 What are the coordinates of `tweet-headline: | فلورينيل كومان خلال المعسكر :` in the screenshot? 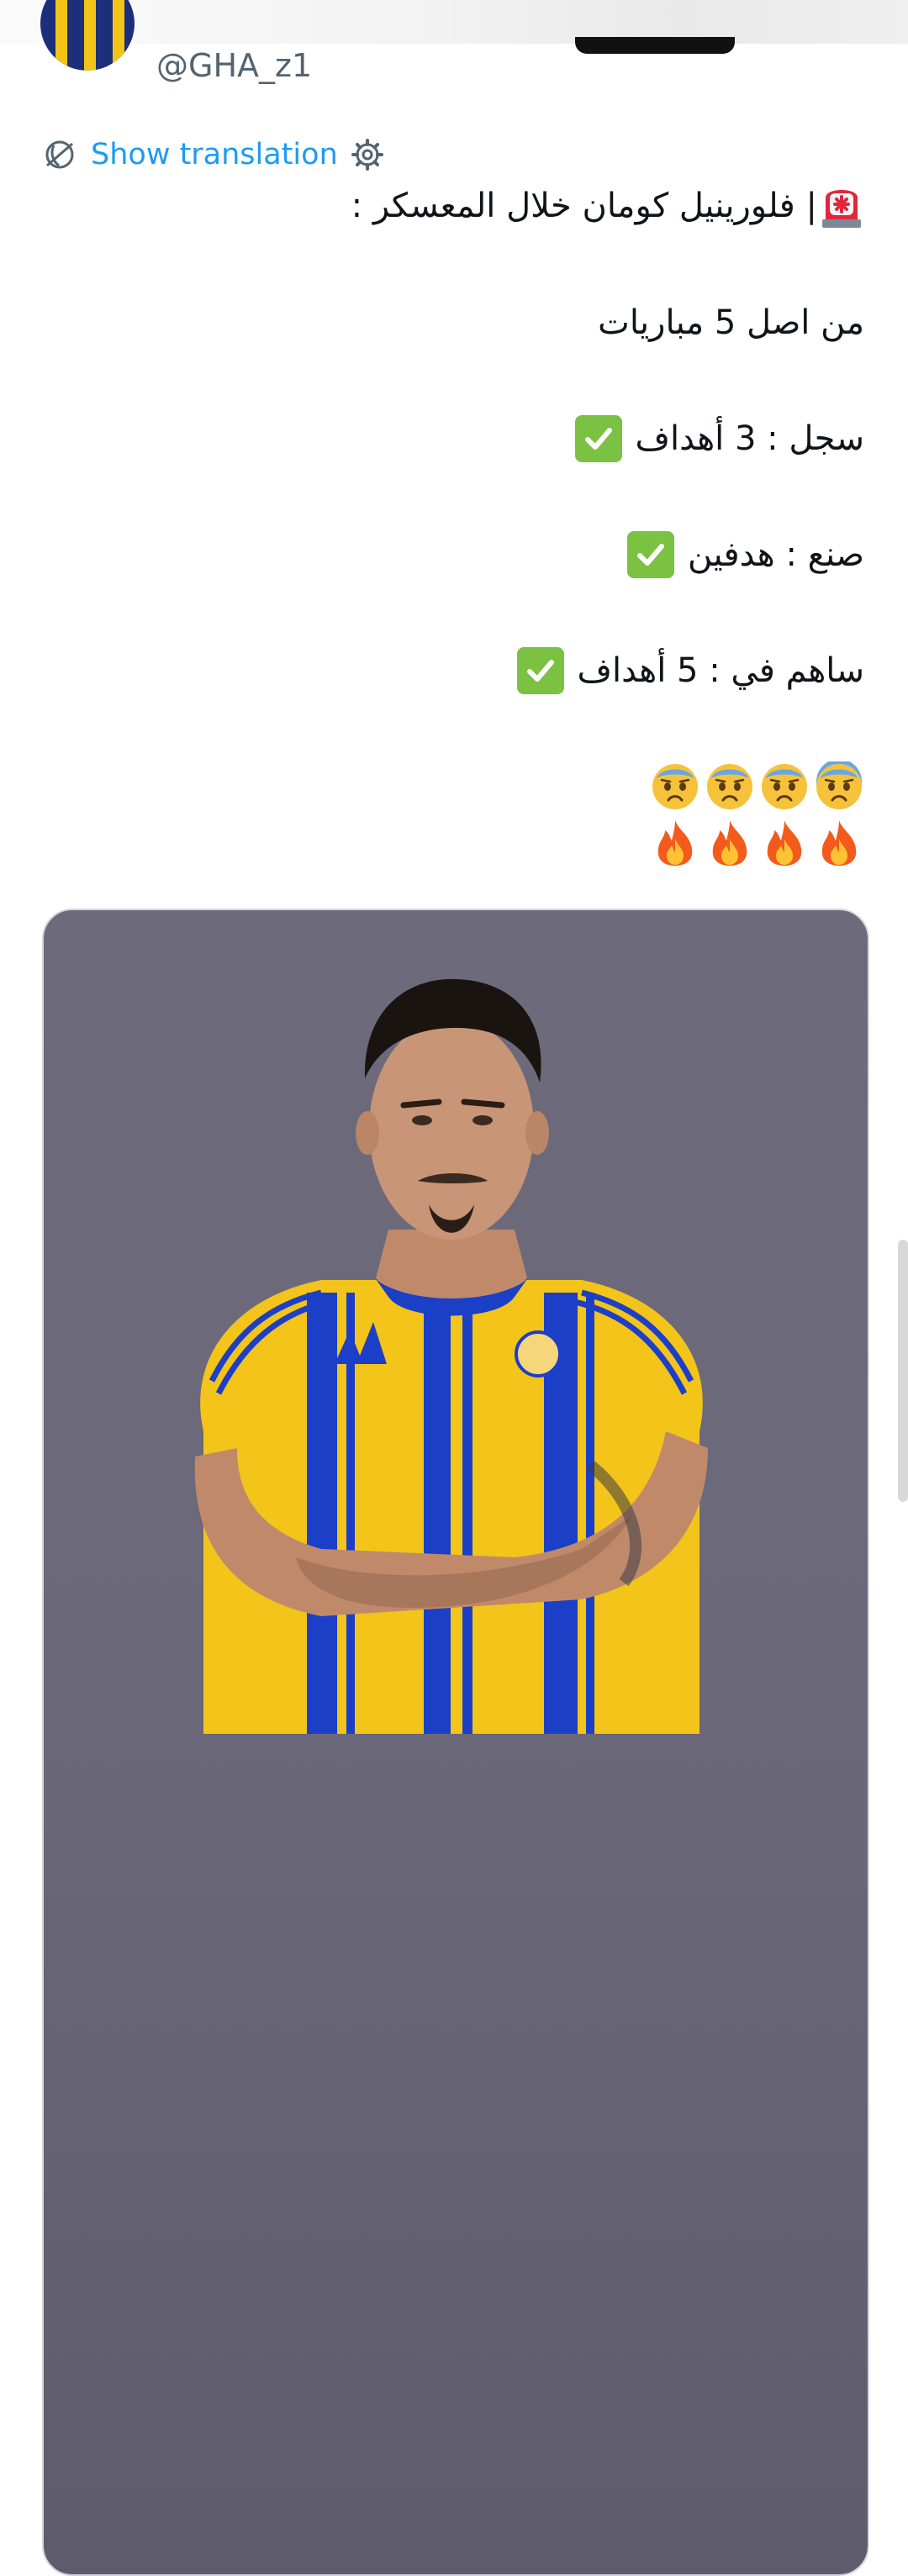 It's located at (584, 206).